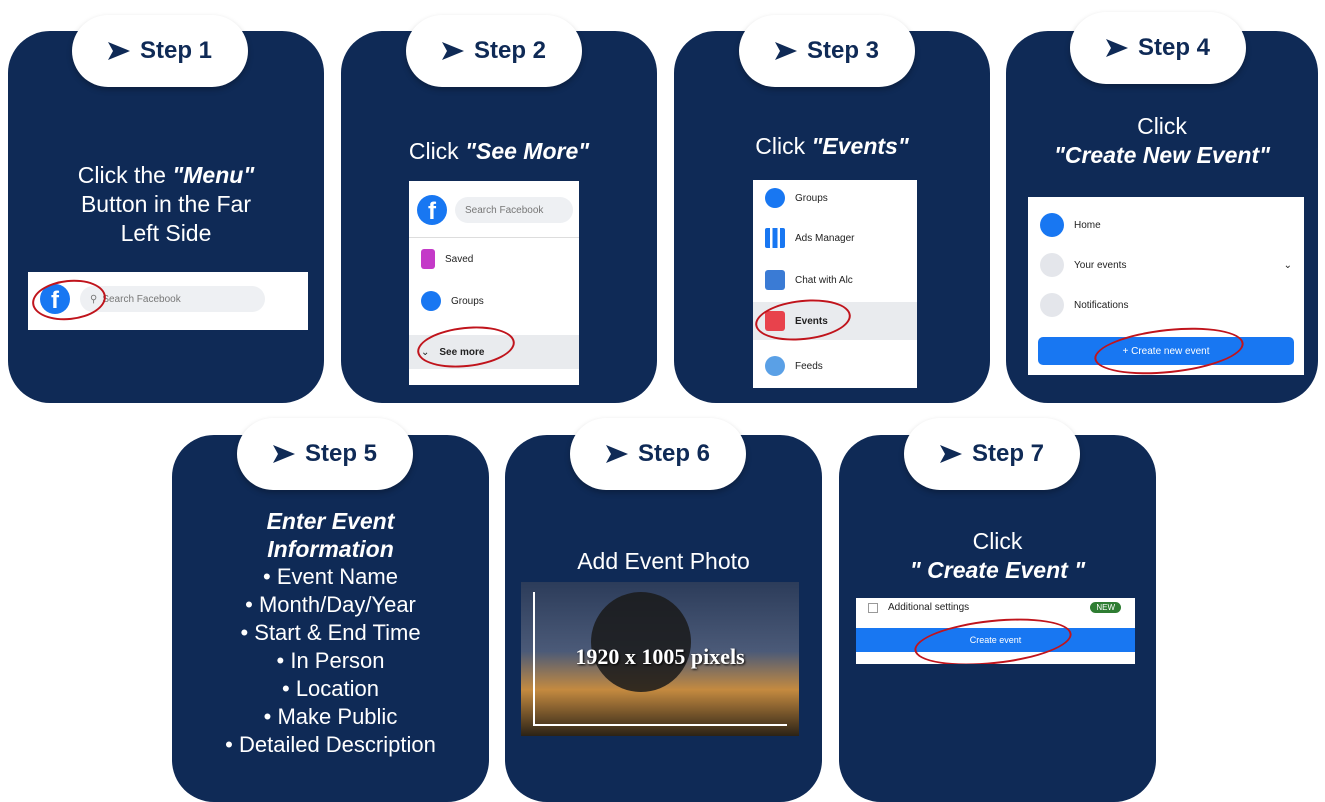  I want to click on menu-item-notifications: Notifications, so click(1166, 305).